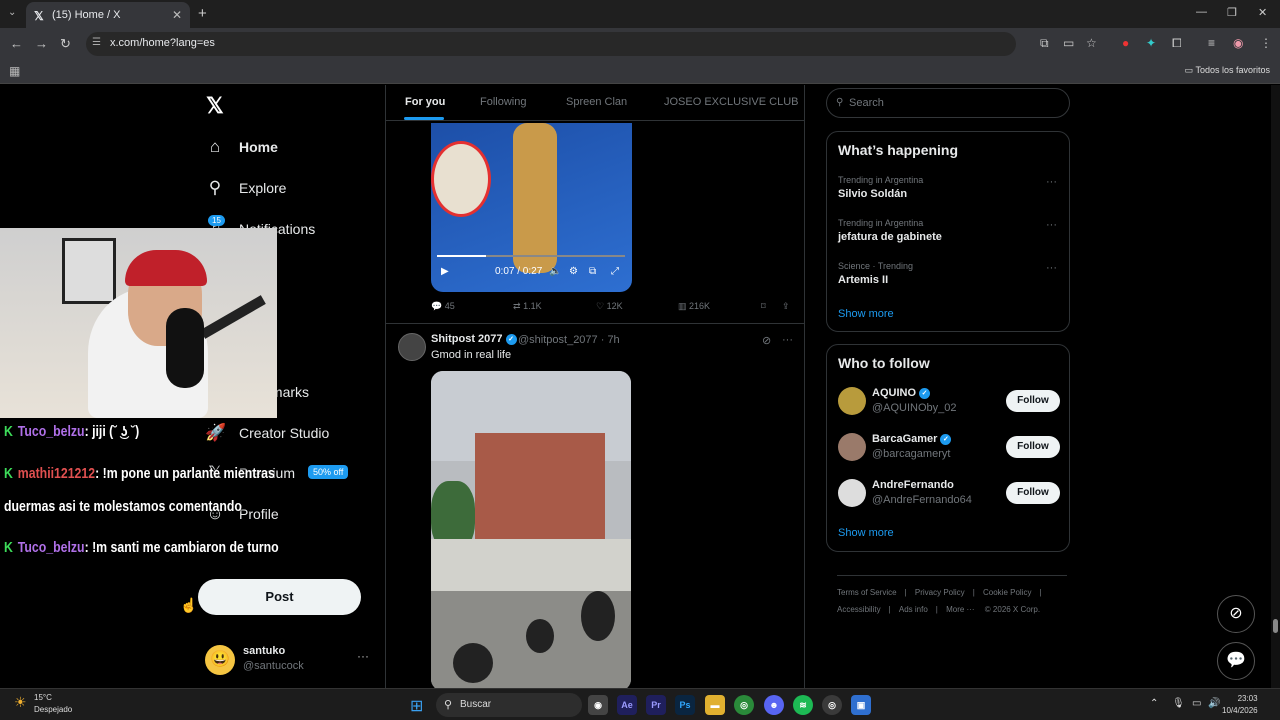 The image size is (1280, 720). Describe the element at coordinates (1151, 43) in the screenshot. I see `extension-icon: ✦` at that location.